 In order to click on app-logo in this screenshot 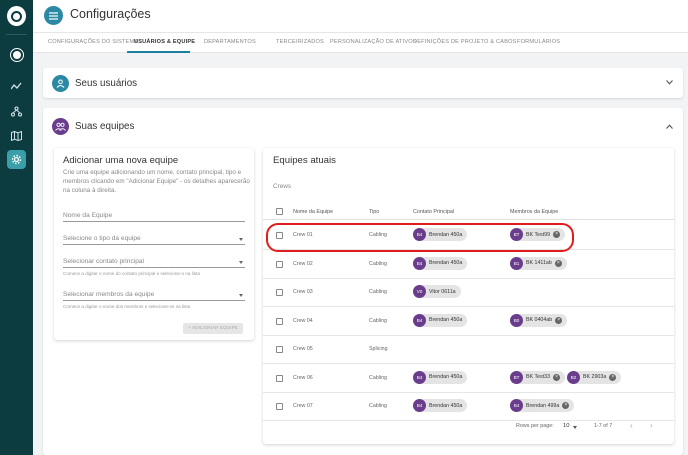, I will do `click(16, 16)`.